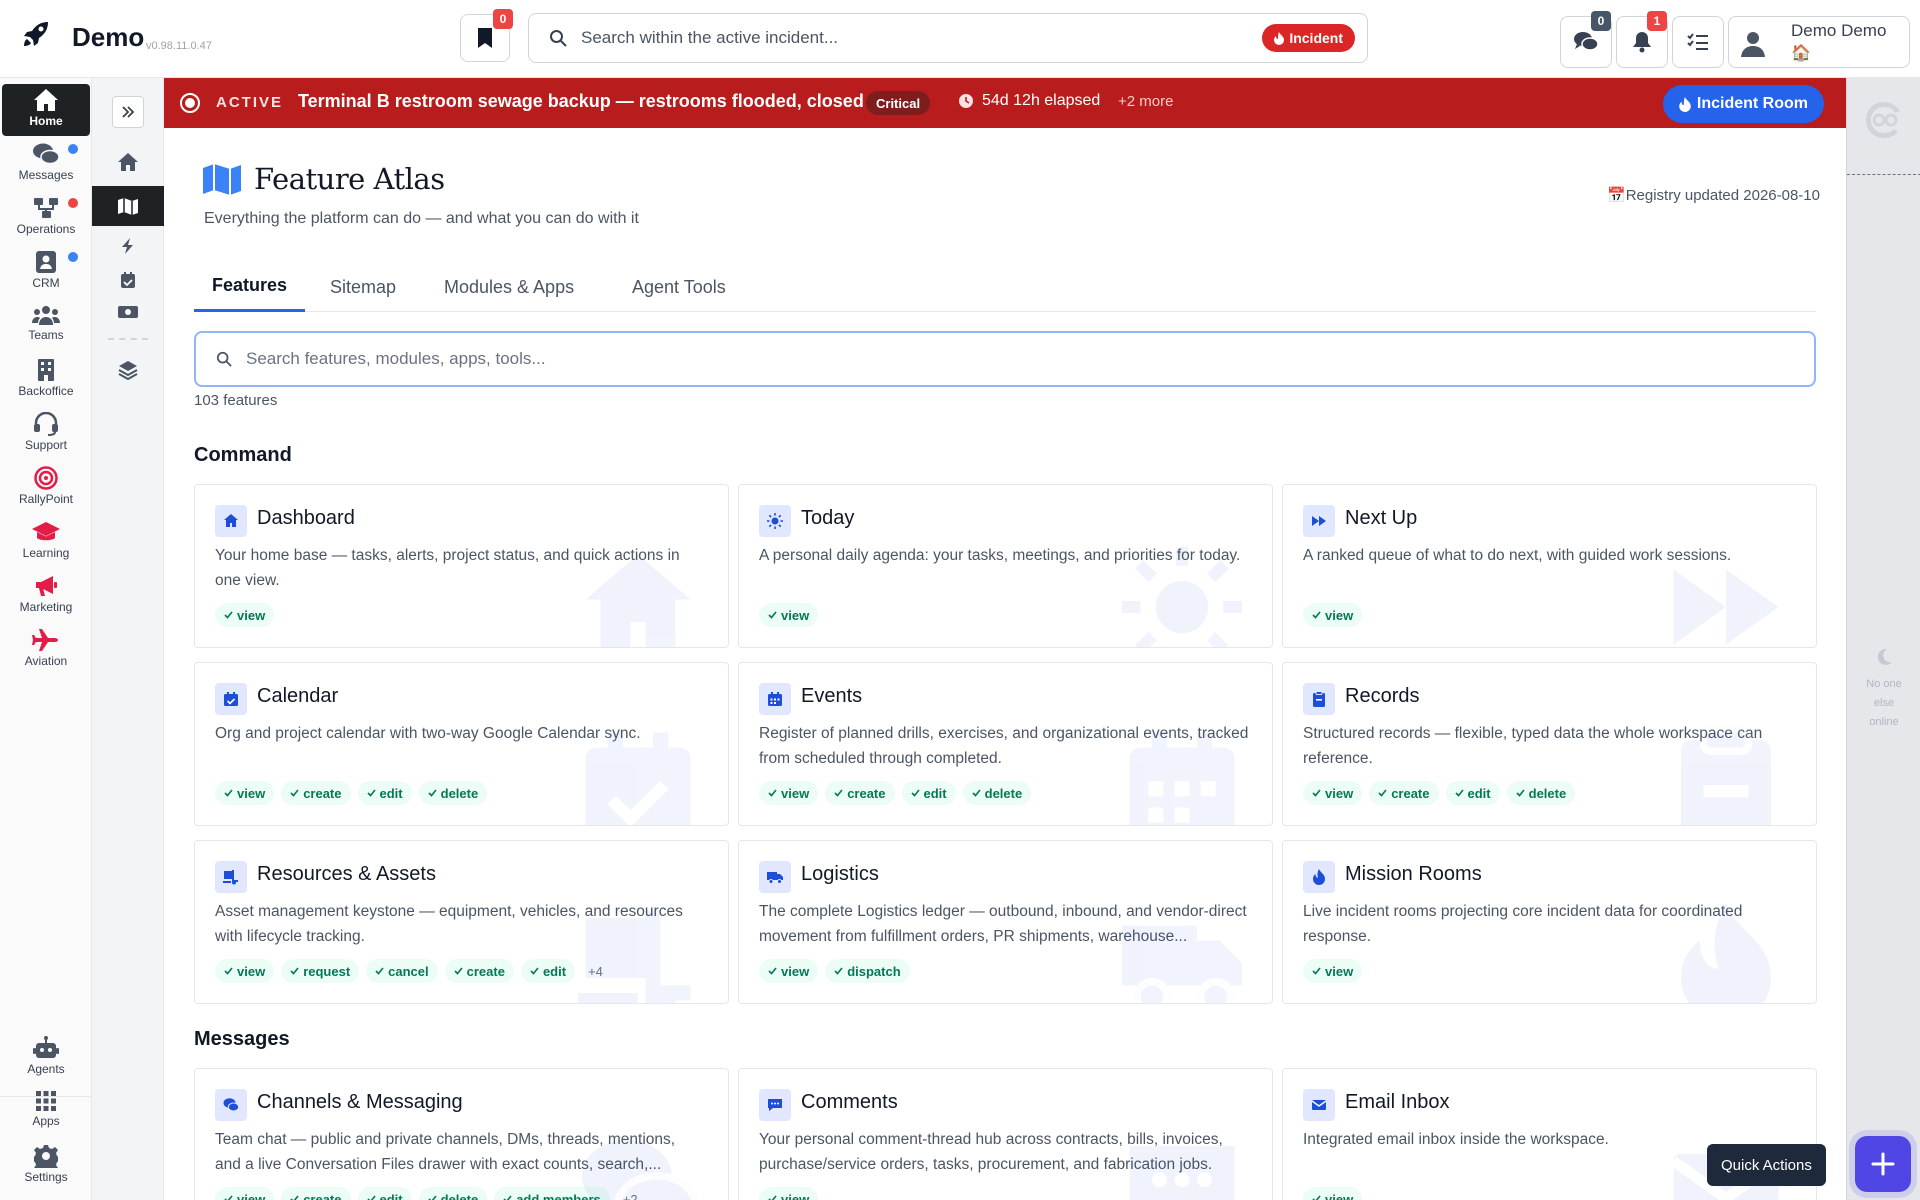 This screenshot has width=1920, height=1200. Describe the element at coordinates (46, 272) in the screenshot. I see `nav-item-crm: CRM` at that location.